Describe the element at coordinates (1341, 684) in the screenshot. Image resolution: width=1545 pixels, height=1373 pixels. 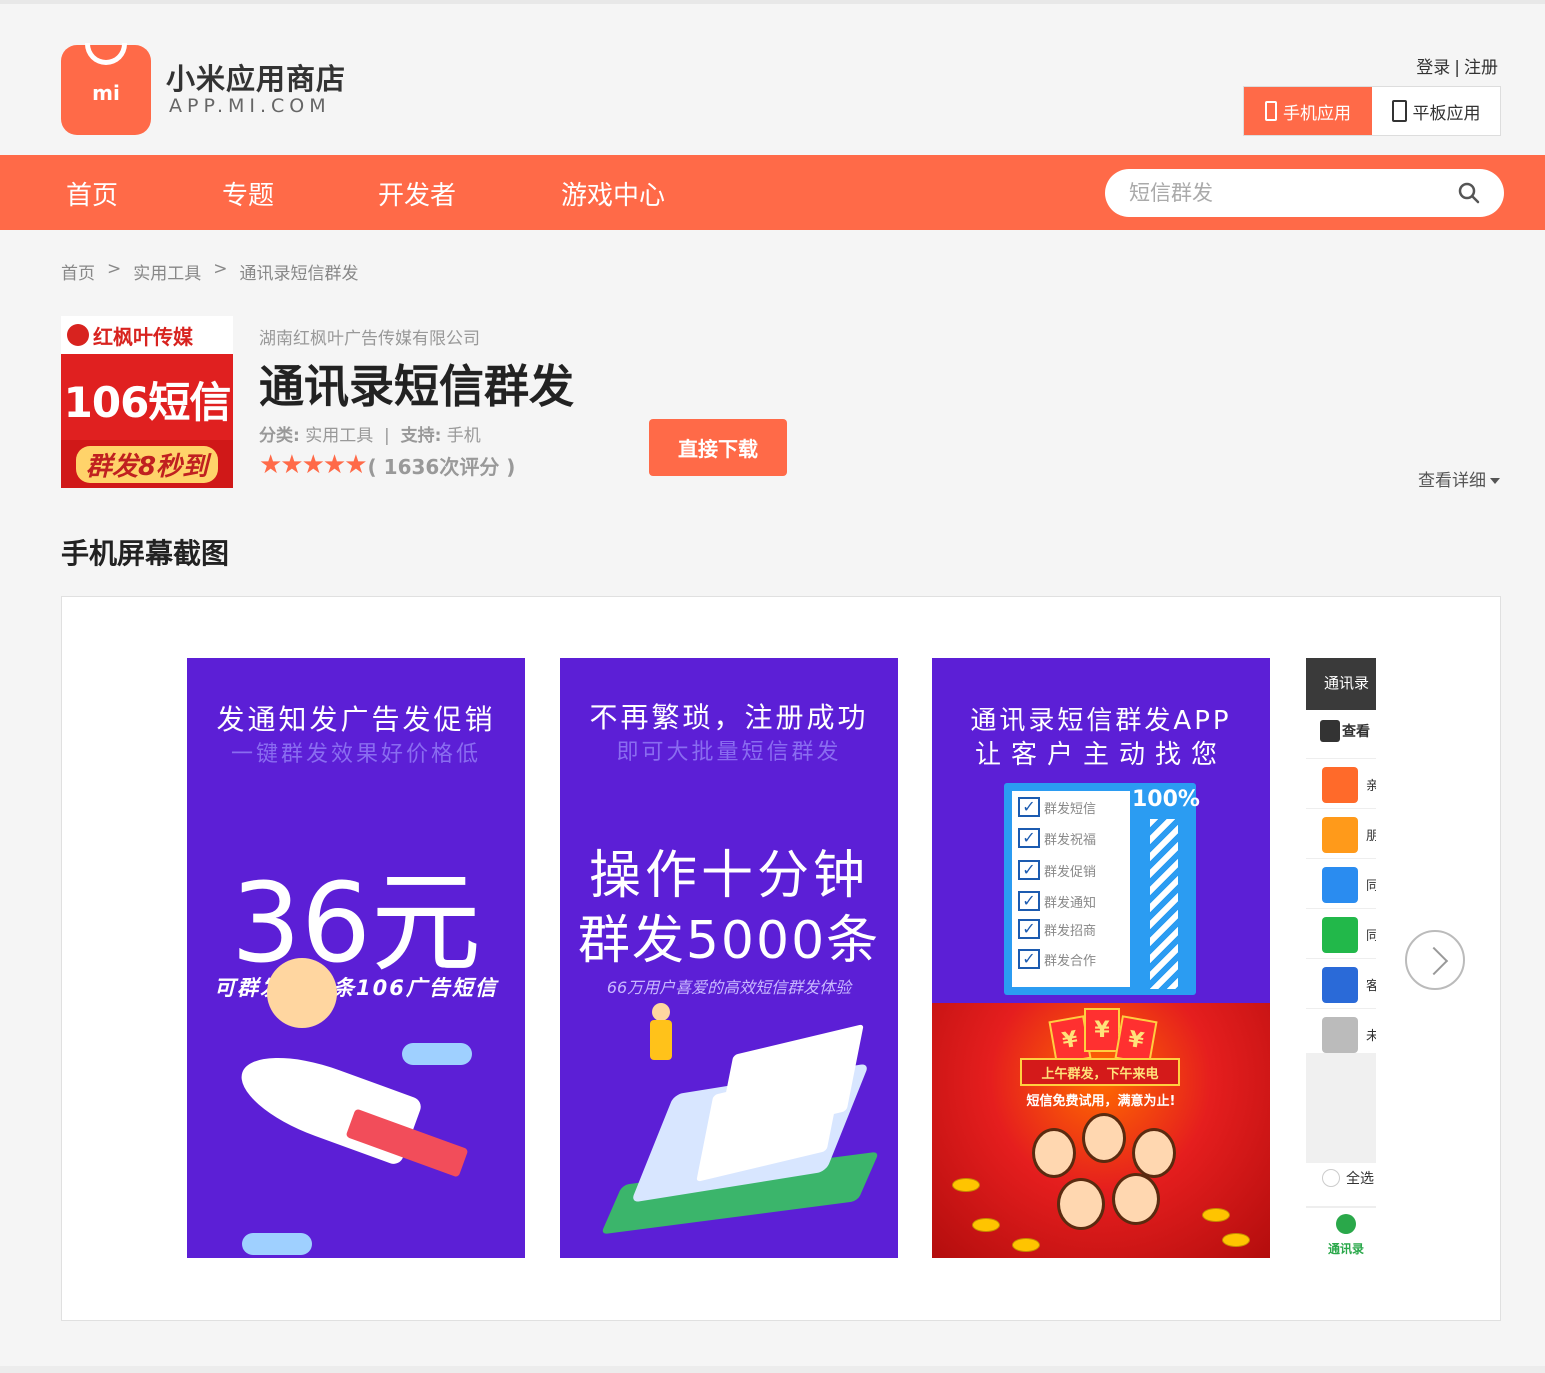
I see `shot4-header: 通讯录` at that location.